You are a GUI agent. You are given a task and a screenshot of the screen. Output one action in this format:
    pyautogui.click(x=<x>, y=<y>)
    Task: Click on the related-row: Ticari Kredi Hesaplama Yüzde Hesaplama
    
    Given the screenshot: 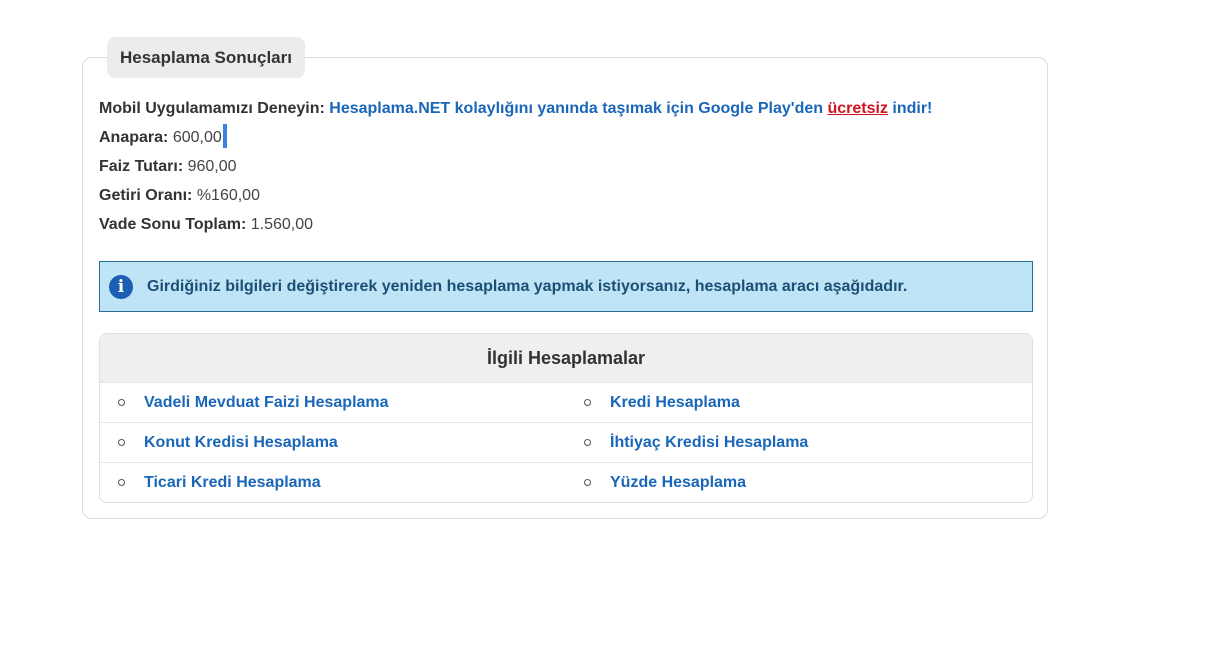 What is the action you would take?
    pyautogui.click(x=566, y=482)
    